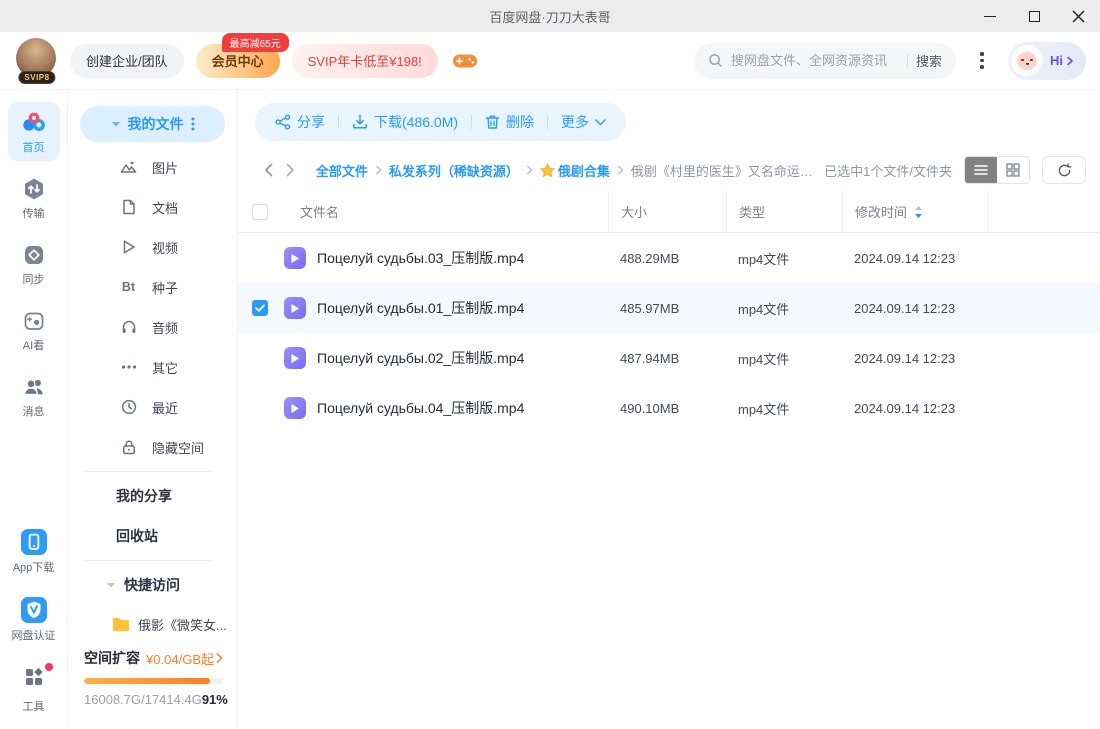 Image resolution: width=1100 pixels, height=729 pixels. I want to click on nav-item-sync: 同步, so click(34, 264).